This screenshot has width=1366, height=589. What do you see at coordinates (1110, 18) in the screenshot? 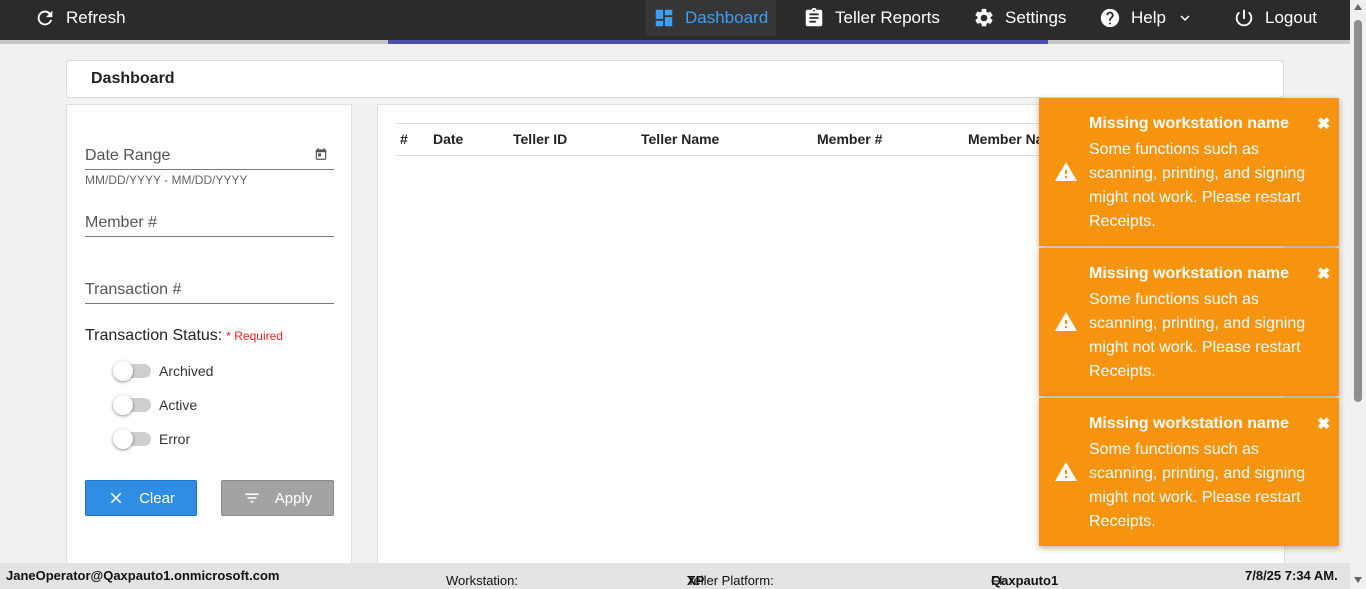
I see `help-icon` at bounding box center [1110, 18].